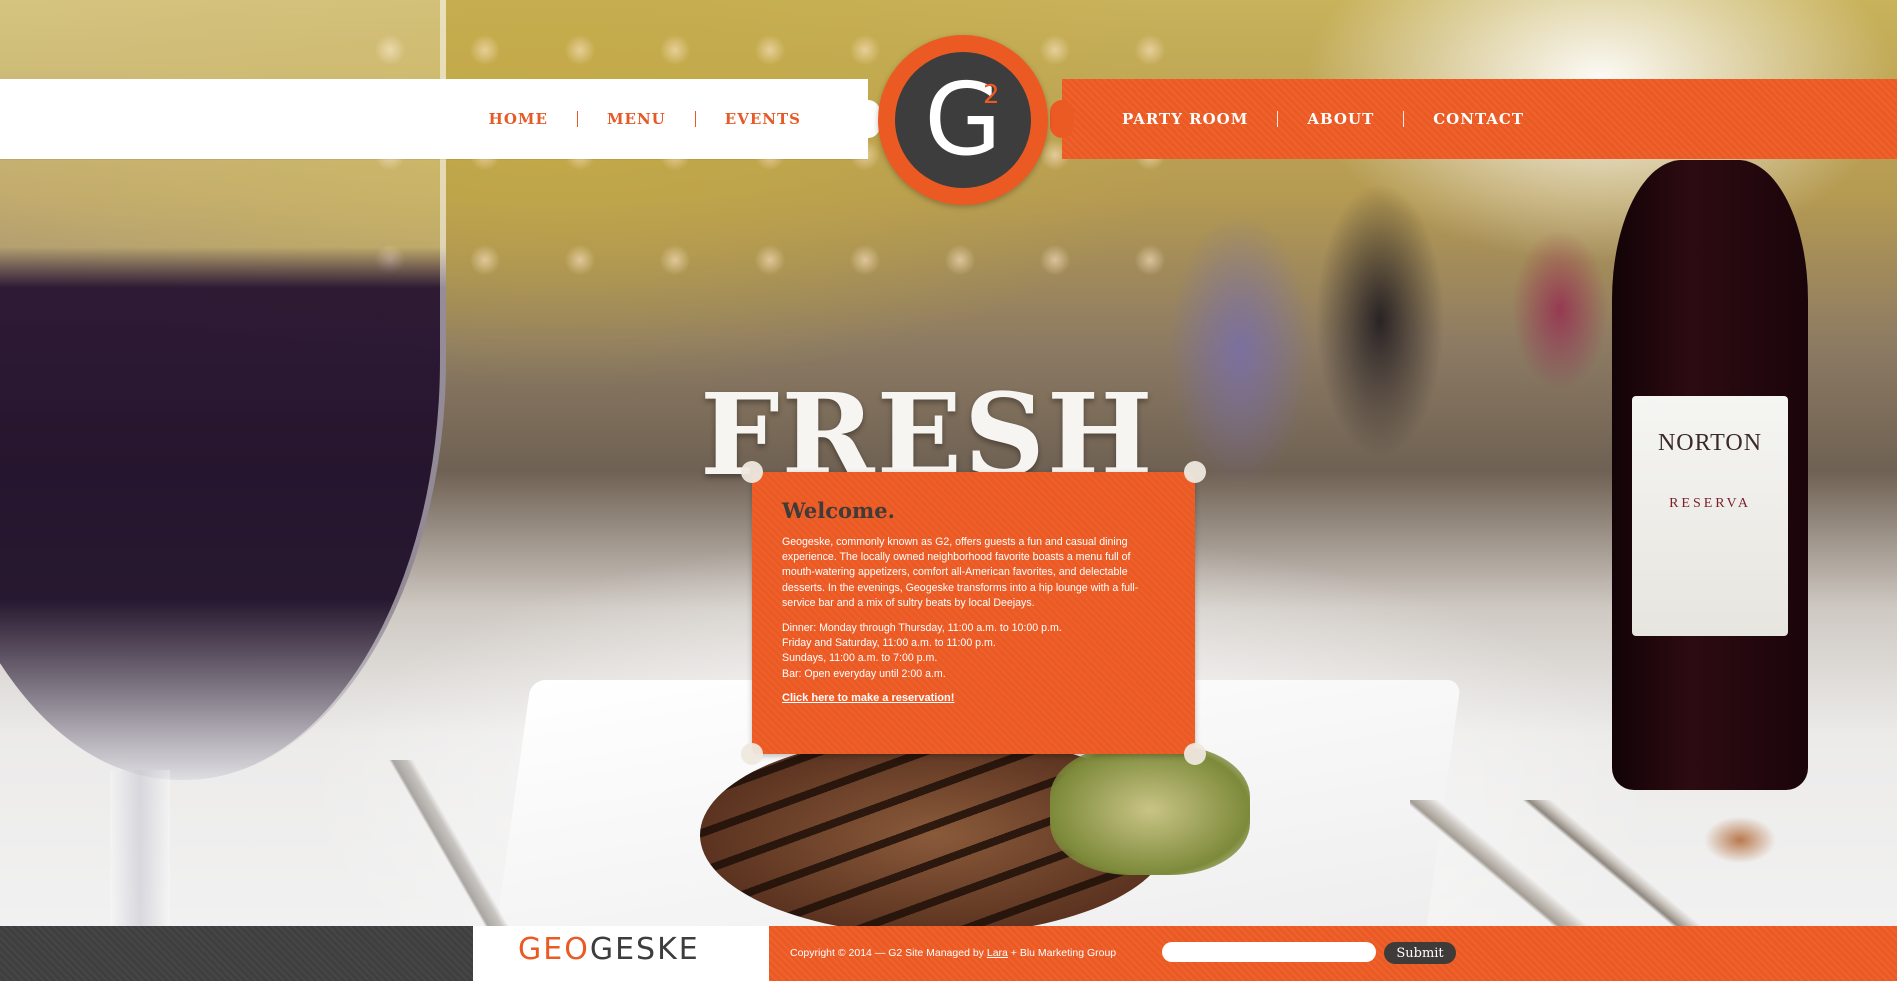  Describe the element at coordinates (554, 949) in the screenshot. I see `footer-logo-geo: GEO` at that location.